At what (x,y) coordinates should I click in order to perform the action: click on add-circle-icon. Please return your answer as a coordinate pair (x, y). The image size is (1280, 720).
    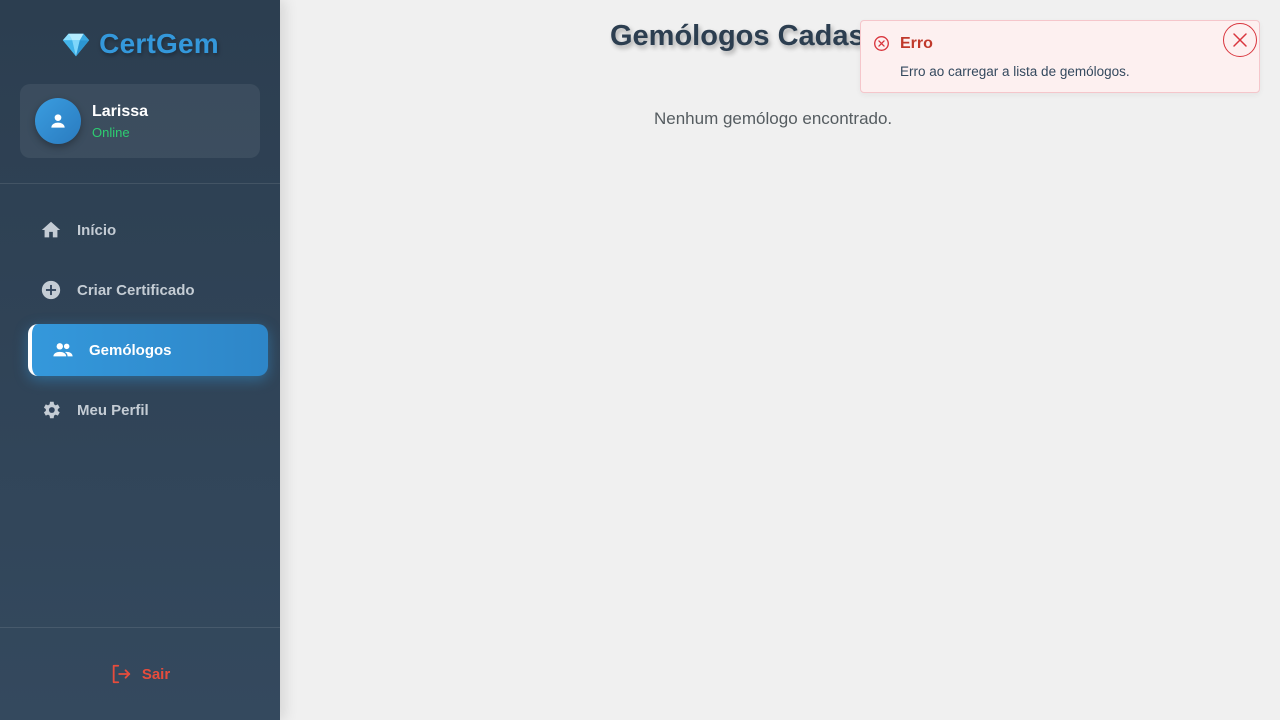
    Looking at the image, I should click on (51, 290).